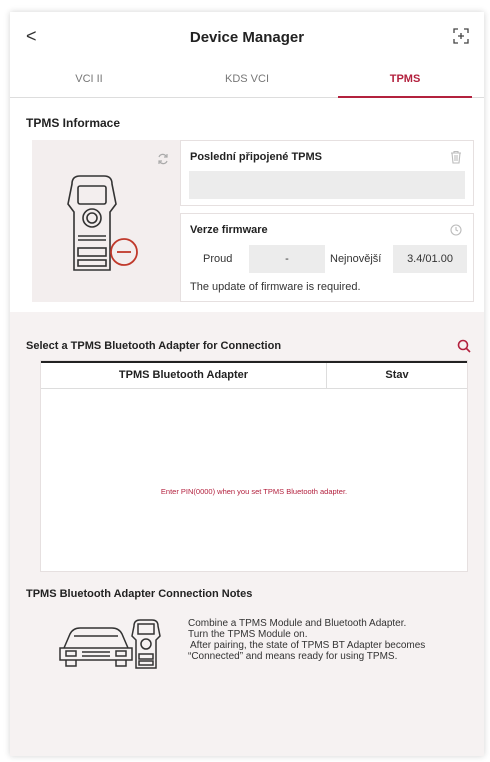  I want to click on last-connected-panel: Poslední připojené TPMS, so click(327, 173).